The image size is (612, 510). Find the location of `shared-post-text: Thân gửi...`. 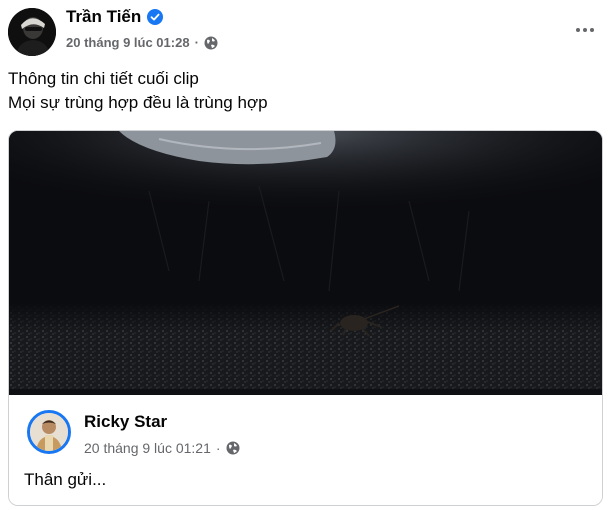

shared-post-text: Thân gửi... is located at coordinates (65, 479).